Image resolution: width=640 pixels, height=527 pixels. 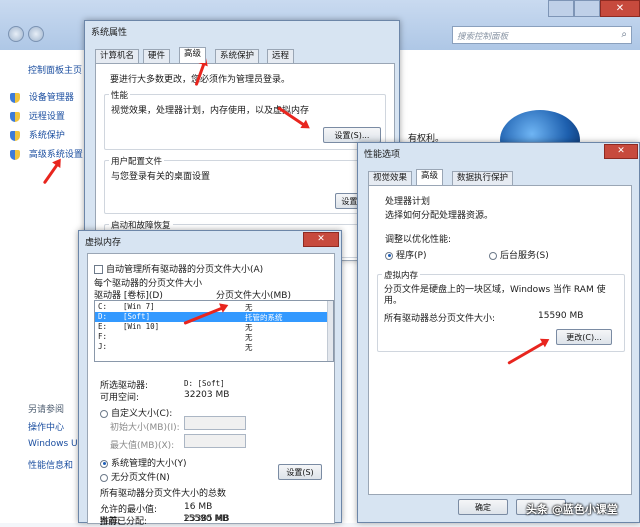 What do you see at coordinates (103, 243) in the screenshot?
I see `window-title: 虚拟内存` at bounding box center [103, 243].